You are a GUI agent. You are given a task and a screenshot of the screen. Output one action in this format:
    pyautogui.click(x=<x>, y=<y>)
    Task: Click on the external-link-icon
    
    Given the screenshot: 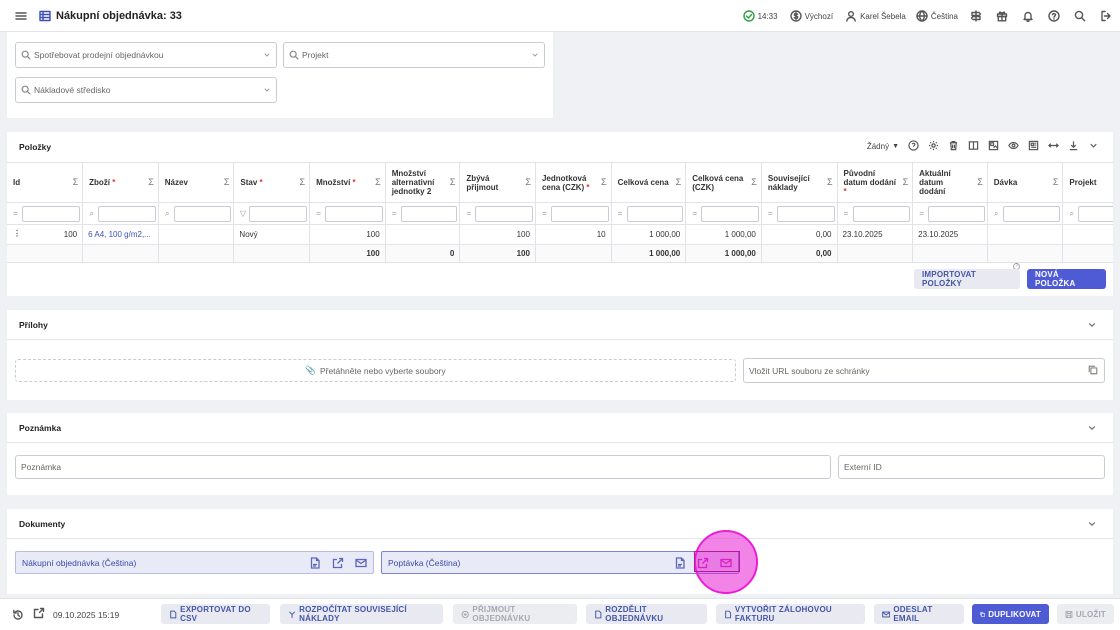 What is the action you would take?
    pyautogui.click(x=703, y=564)
    